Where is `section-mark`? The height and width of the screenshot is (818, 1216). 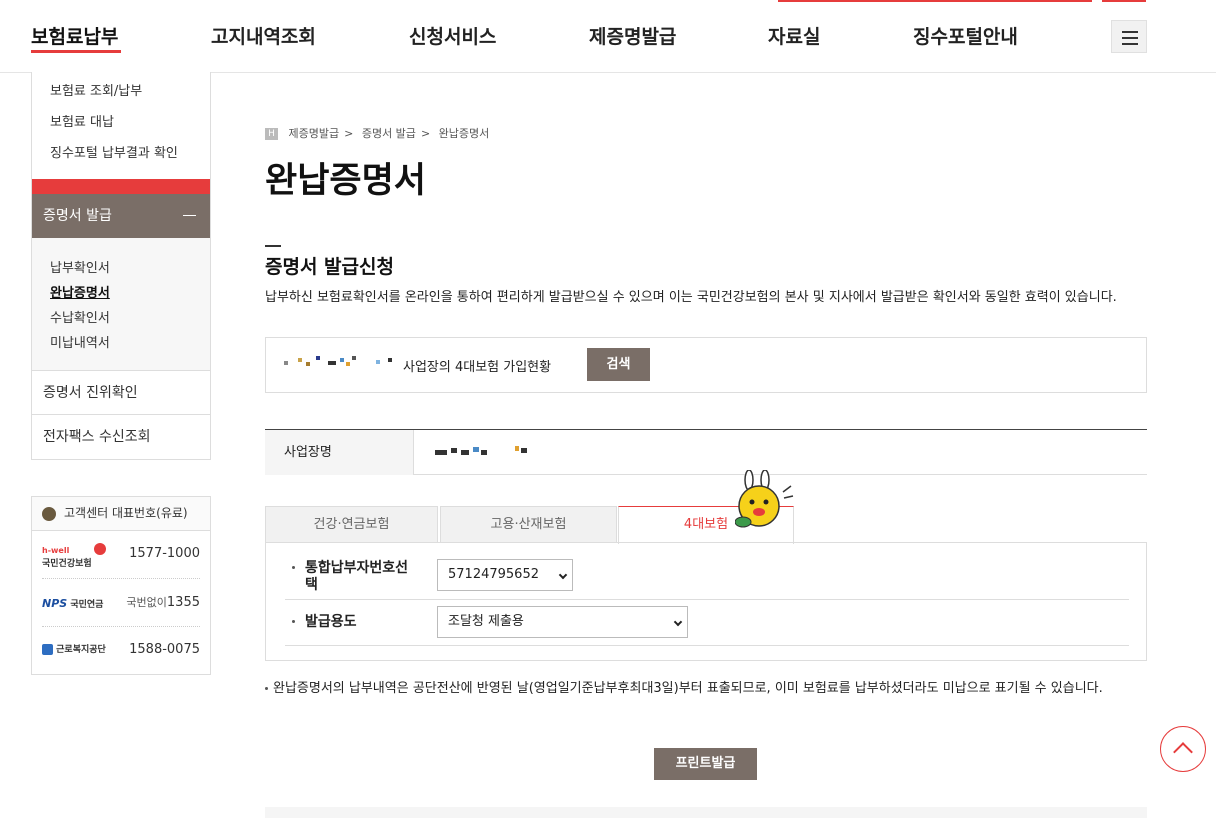
section-mark is located at coordinates (273, 246).